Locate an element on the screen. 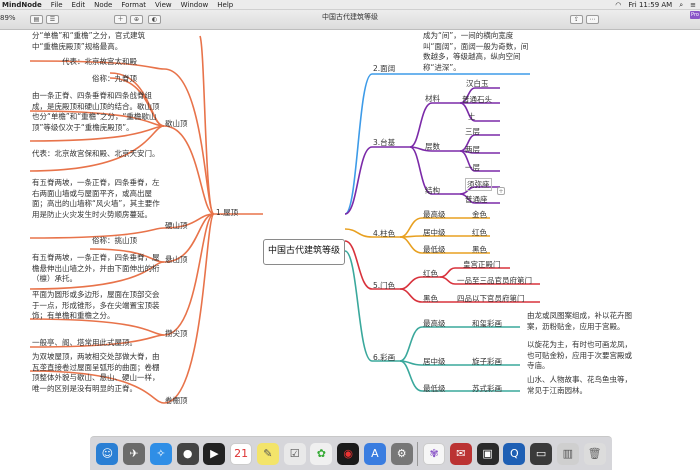 This screenshot has height=470, width=700. mense-item: 四品以下官员府第门 is located at coordinates (491, 298).